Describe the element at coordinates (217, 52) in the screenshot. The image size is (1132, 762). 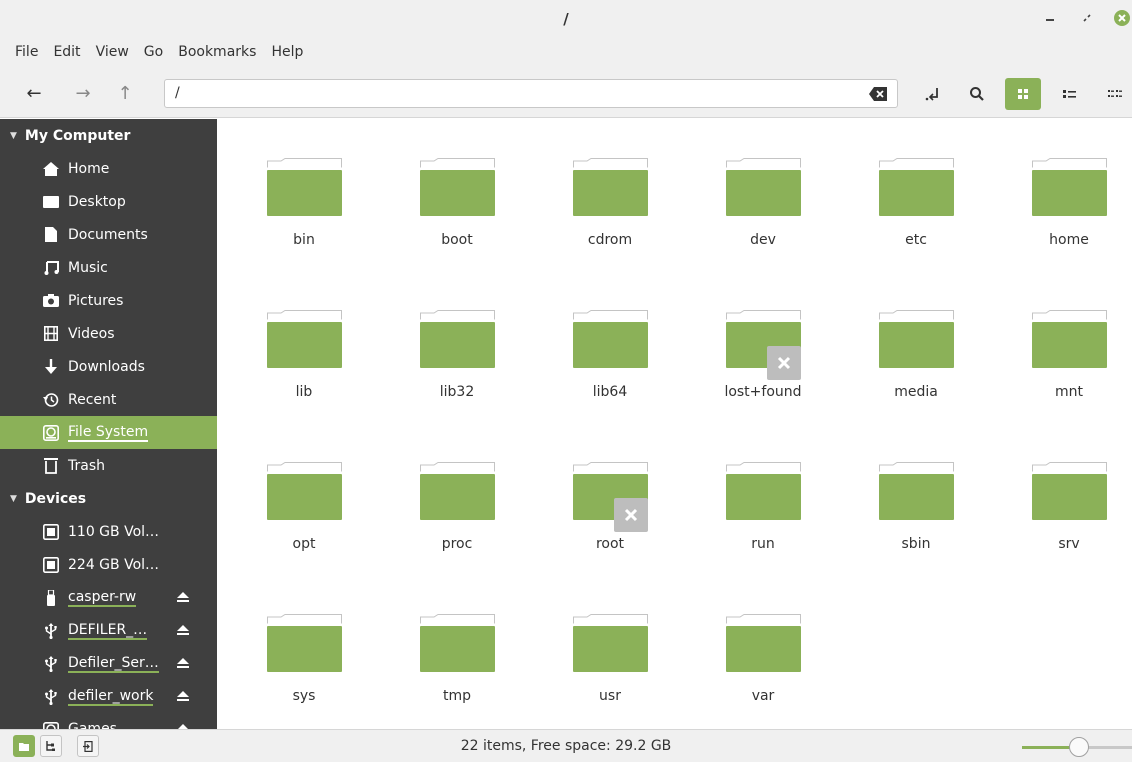
I see `menu-bookmarks: Bookmarks` at that location.